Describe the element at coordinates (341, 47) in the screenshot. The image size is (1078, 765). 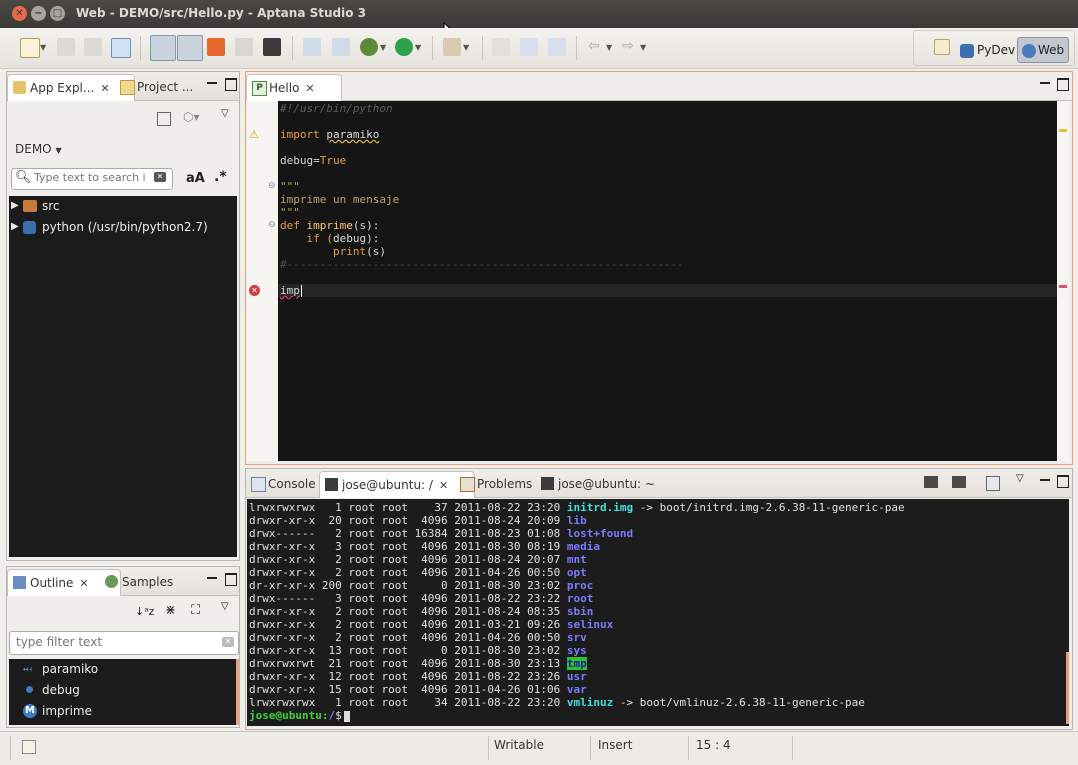
I see `open-resource-icon` at that location.